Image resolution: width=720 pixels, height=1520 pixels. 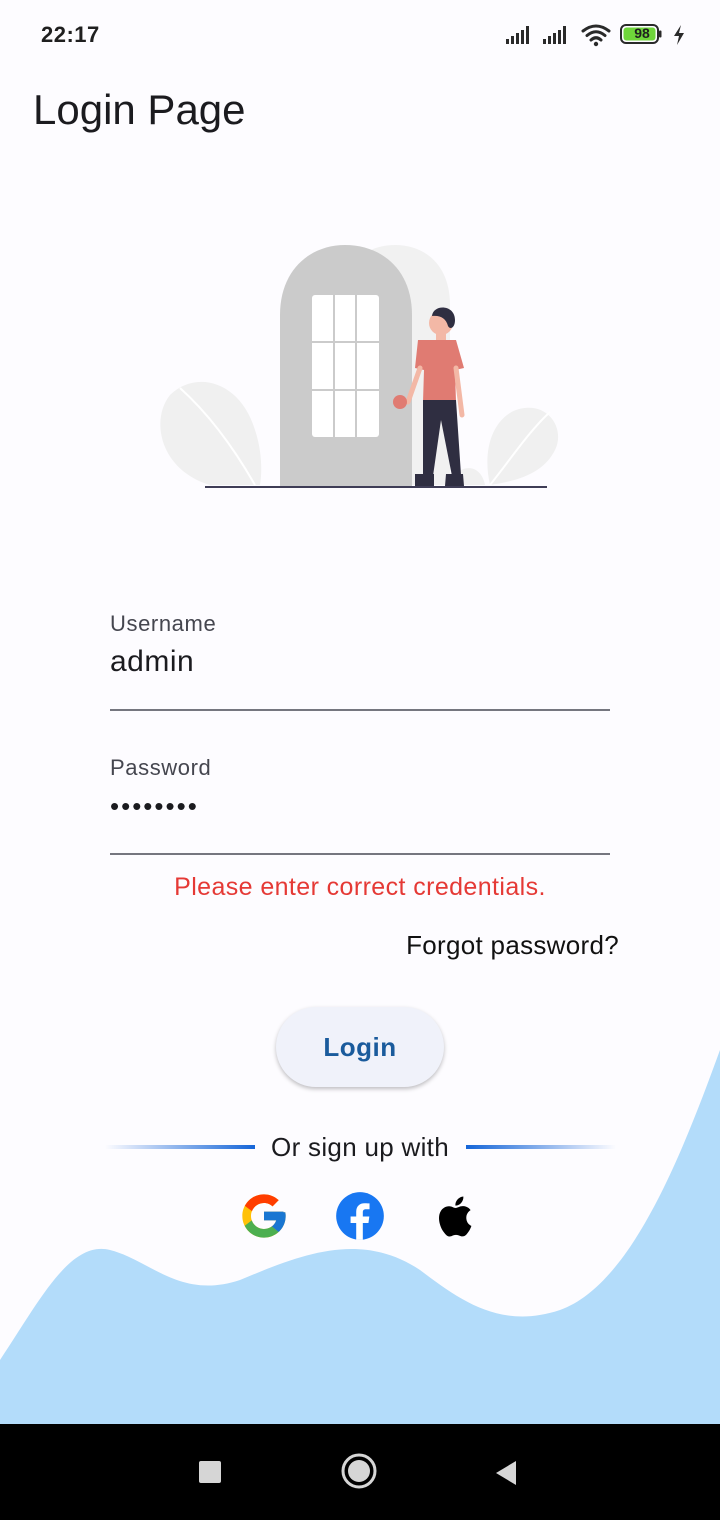 What do you see at coordinates (517, 35) in the screenshot?
I see `signal-icon` at bounding box center [517, 35].